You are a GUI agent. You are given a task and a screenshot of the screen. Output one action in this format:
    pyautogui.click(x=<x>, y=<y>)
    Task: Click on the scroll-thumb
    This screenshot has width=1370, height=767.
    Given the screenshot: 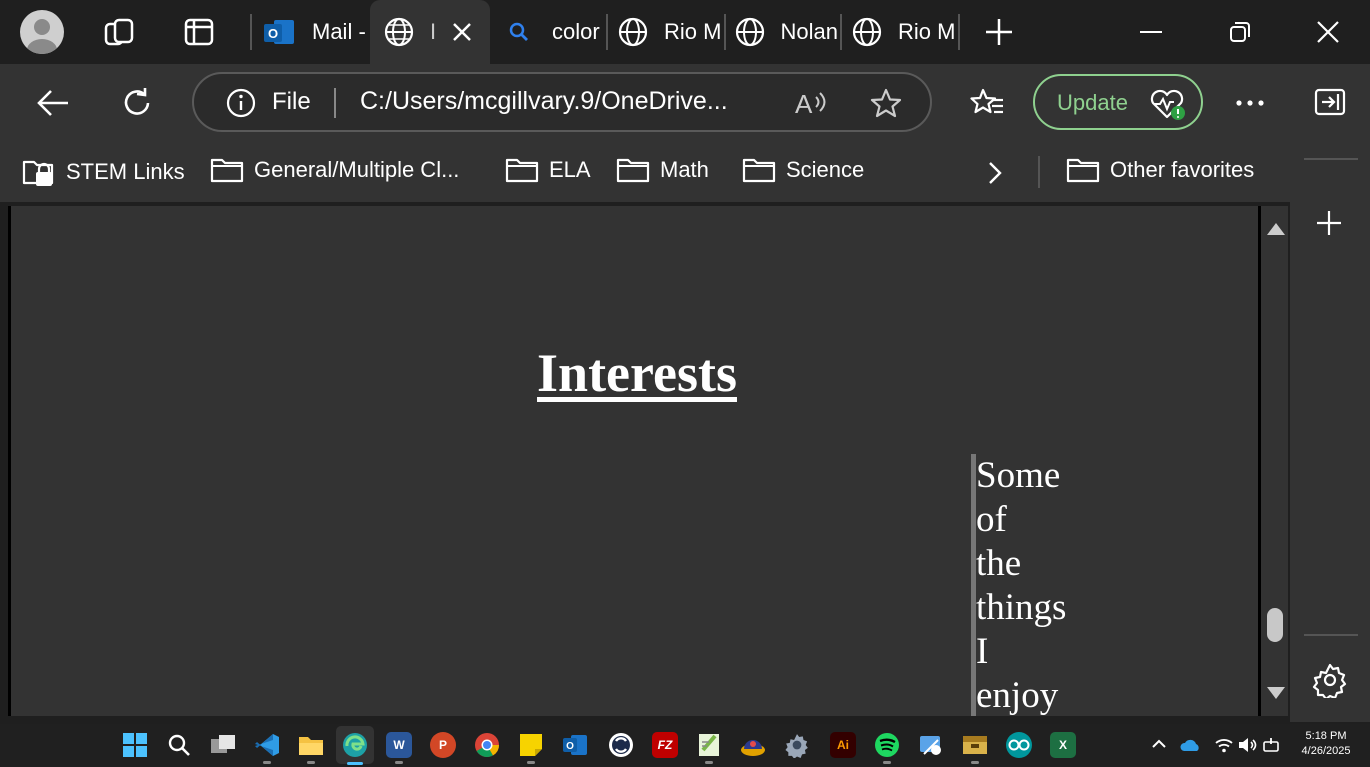 What is the action you would take?
    pyautogui.click(x=1275, y=625)
    